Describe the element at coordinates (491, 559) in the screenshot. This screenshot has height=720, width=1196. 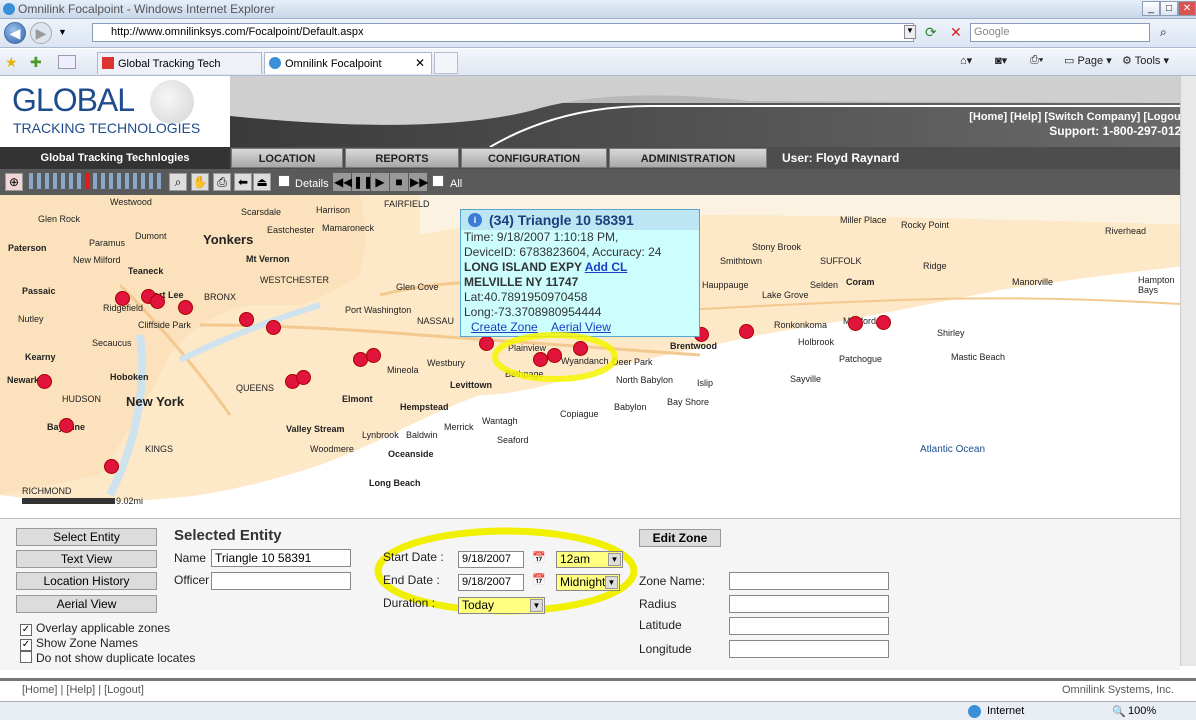
I see `start-date-input: 9/18/2007` at that location.